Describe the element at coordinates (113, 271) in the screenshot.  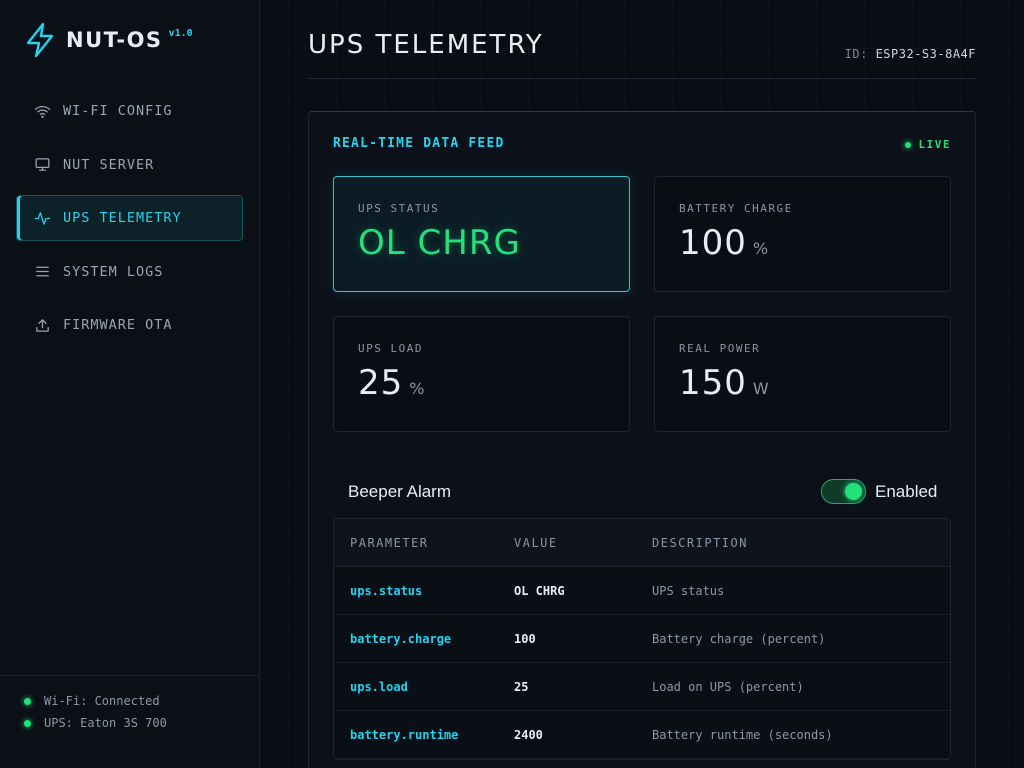
I see `sidebar-item-label: SYSTEM LOGS` at that location.